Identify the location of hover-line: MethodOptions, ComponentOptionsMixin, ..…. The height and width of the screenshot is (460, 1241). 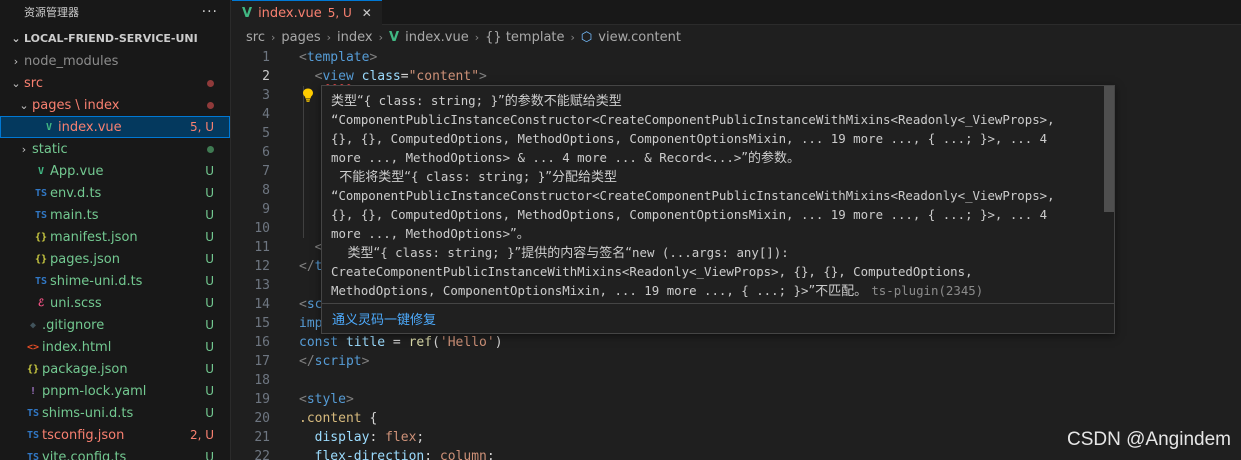
(717, 290).